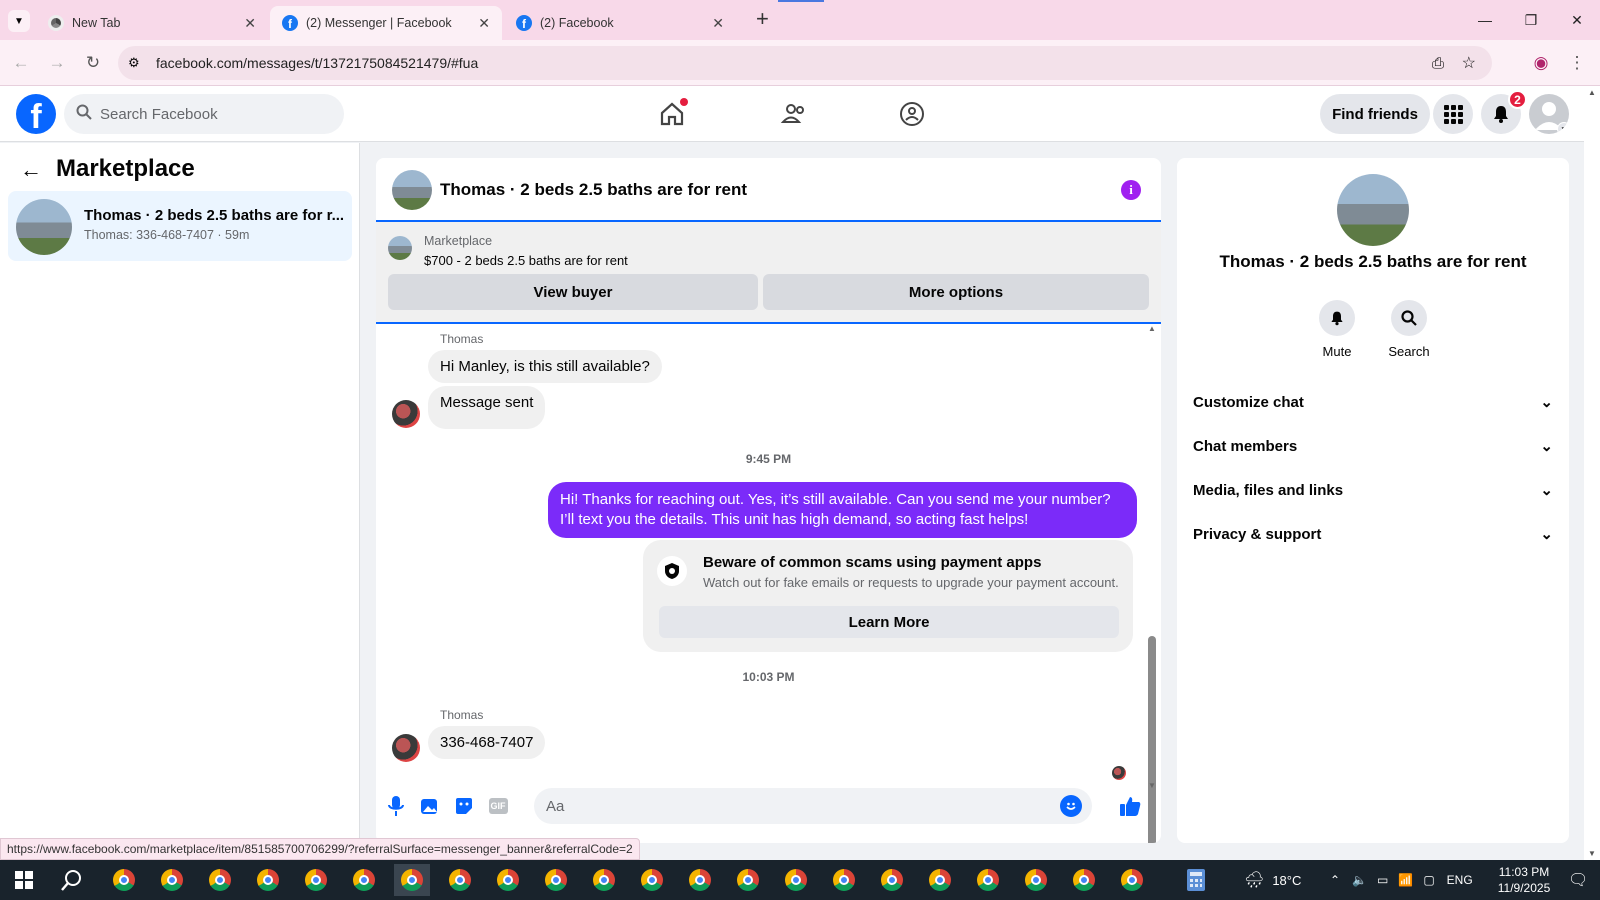 The width and height of the screenshot is (1600, 900). I want to click on info-icon: i, so click(1131, 190).